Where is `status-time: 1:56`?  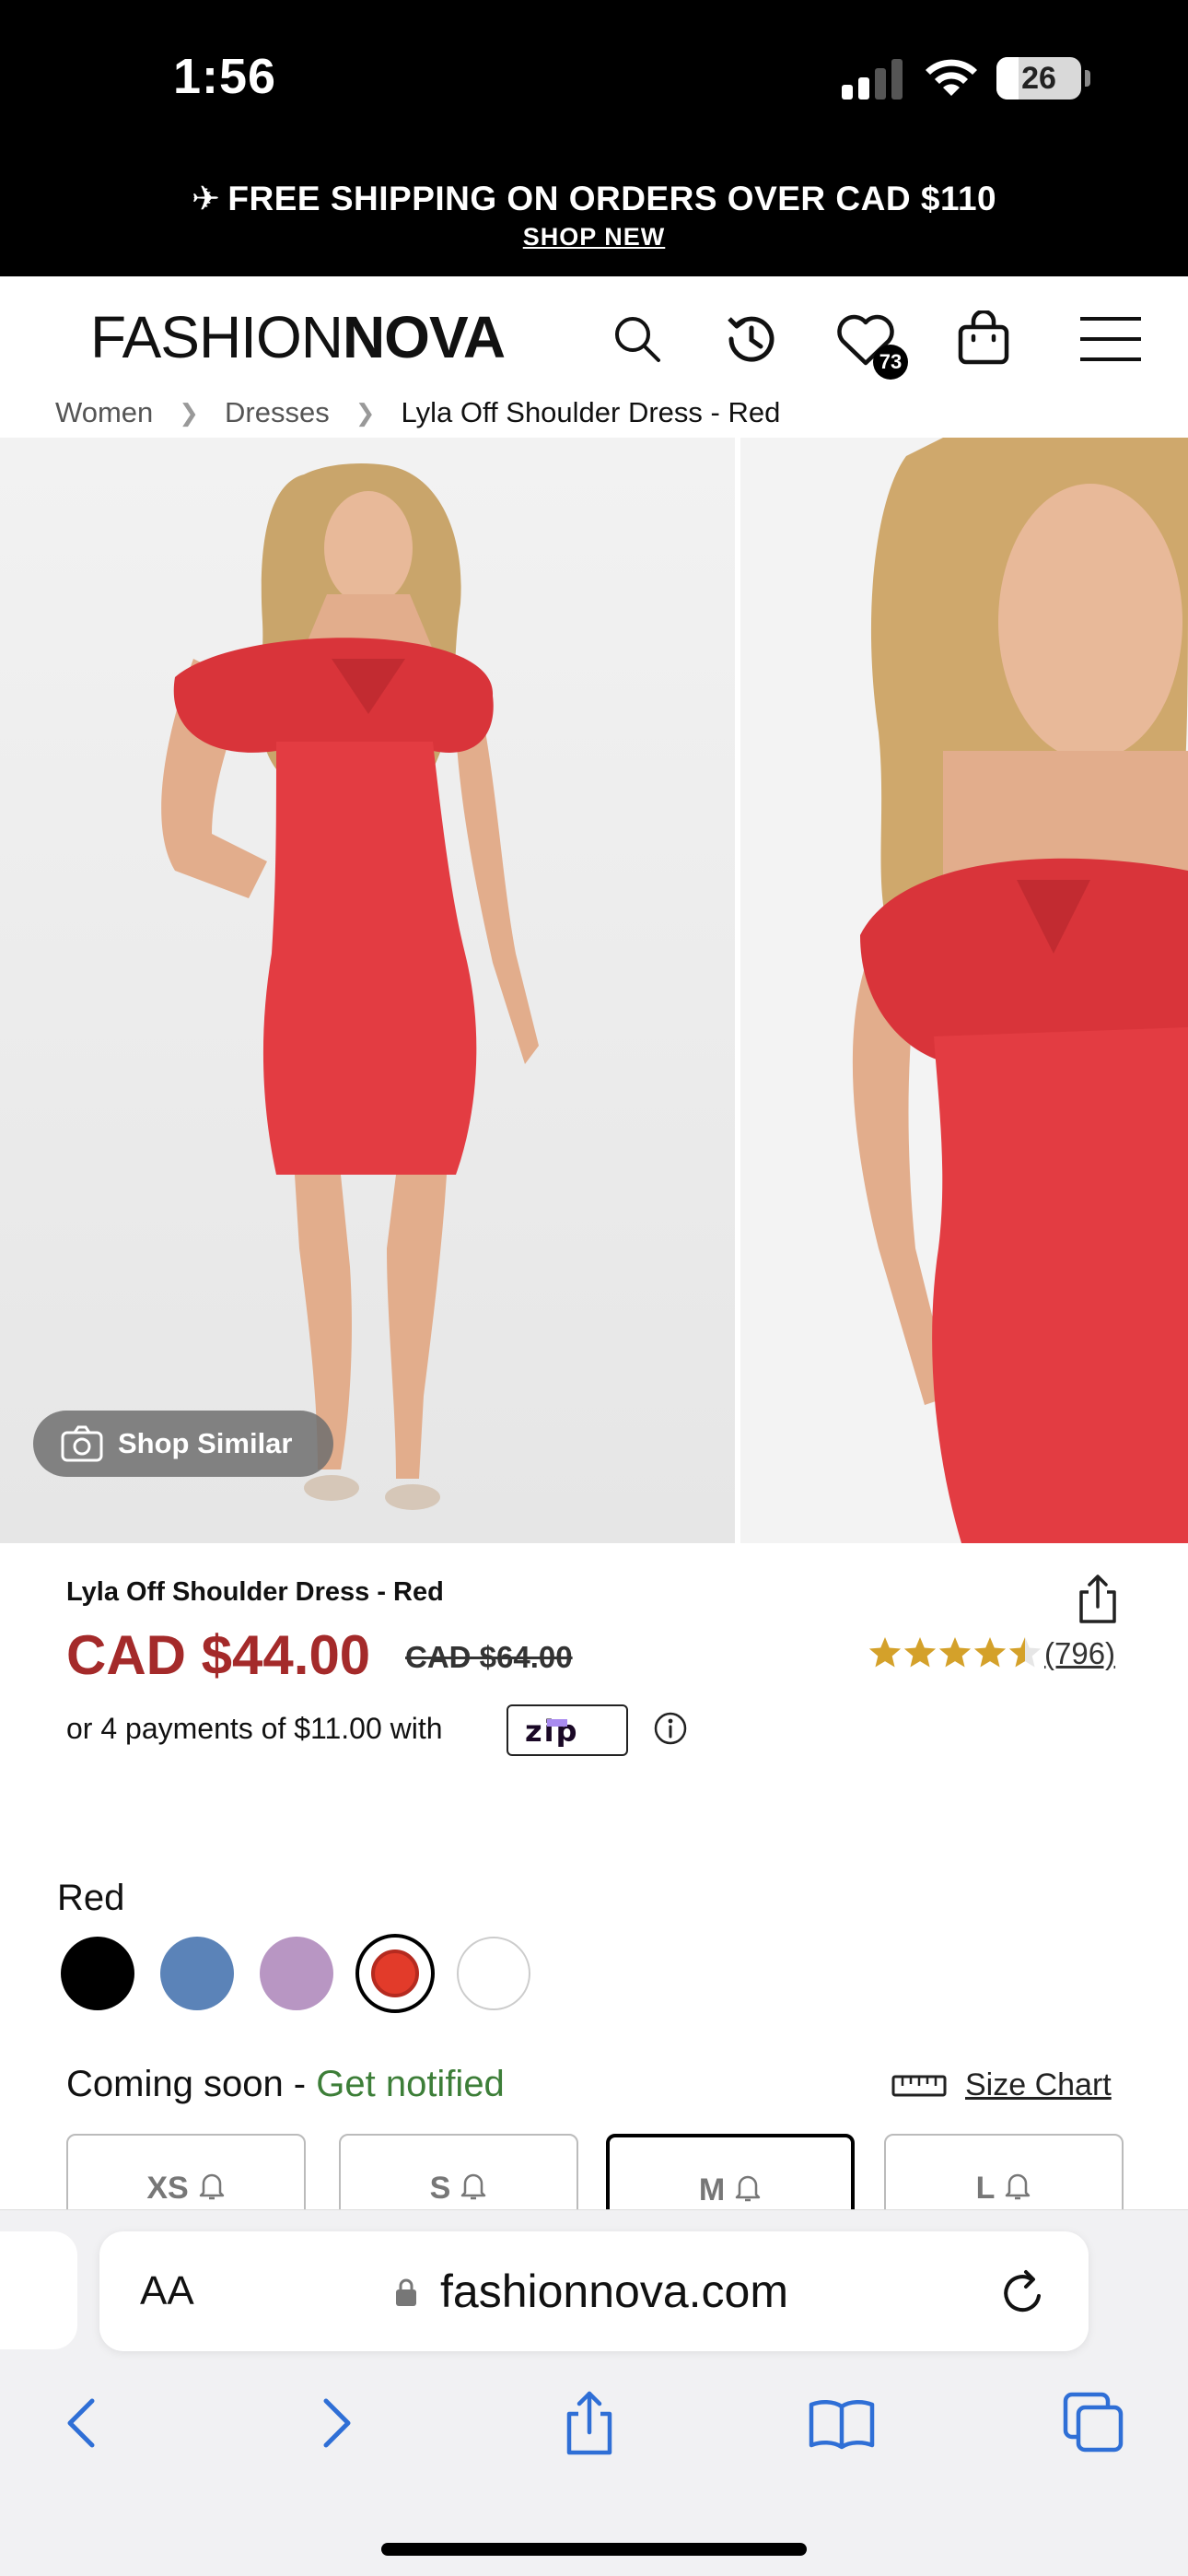
status-time: 1:56 is located at coordinates (225, 76).